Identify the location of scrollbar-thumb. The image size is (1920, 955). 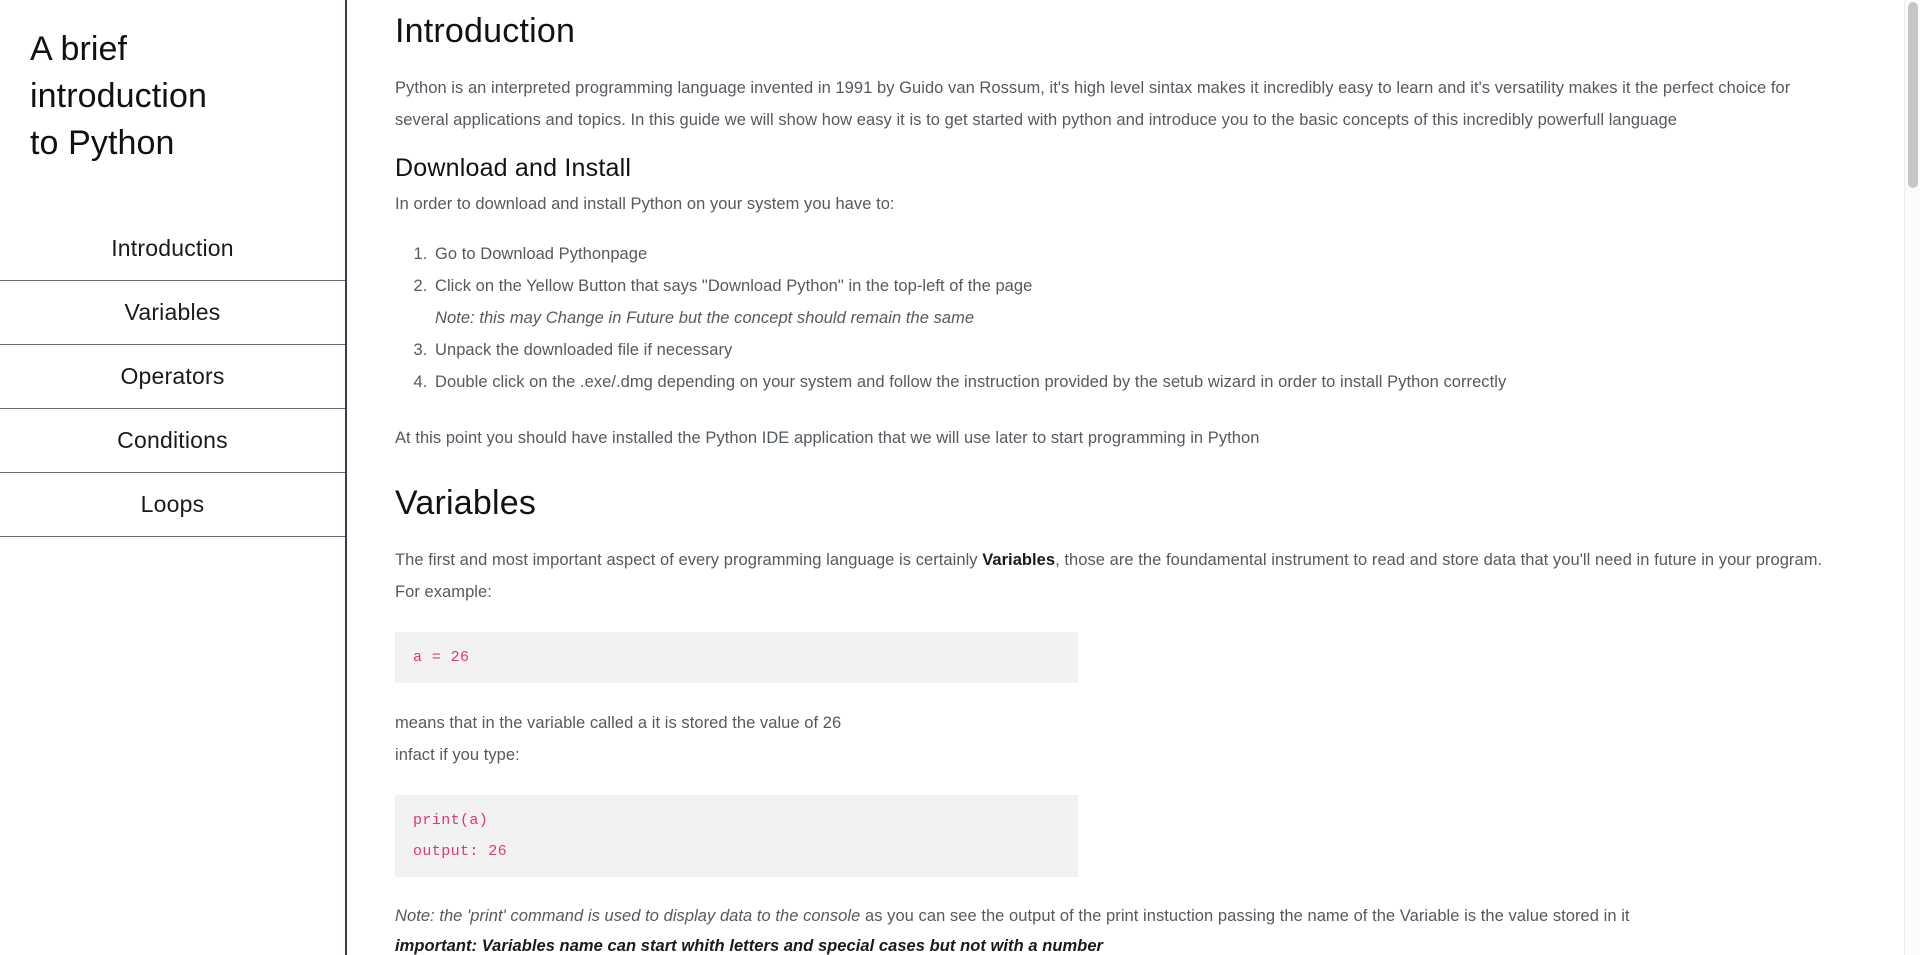
(1913, 95).